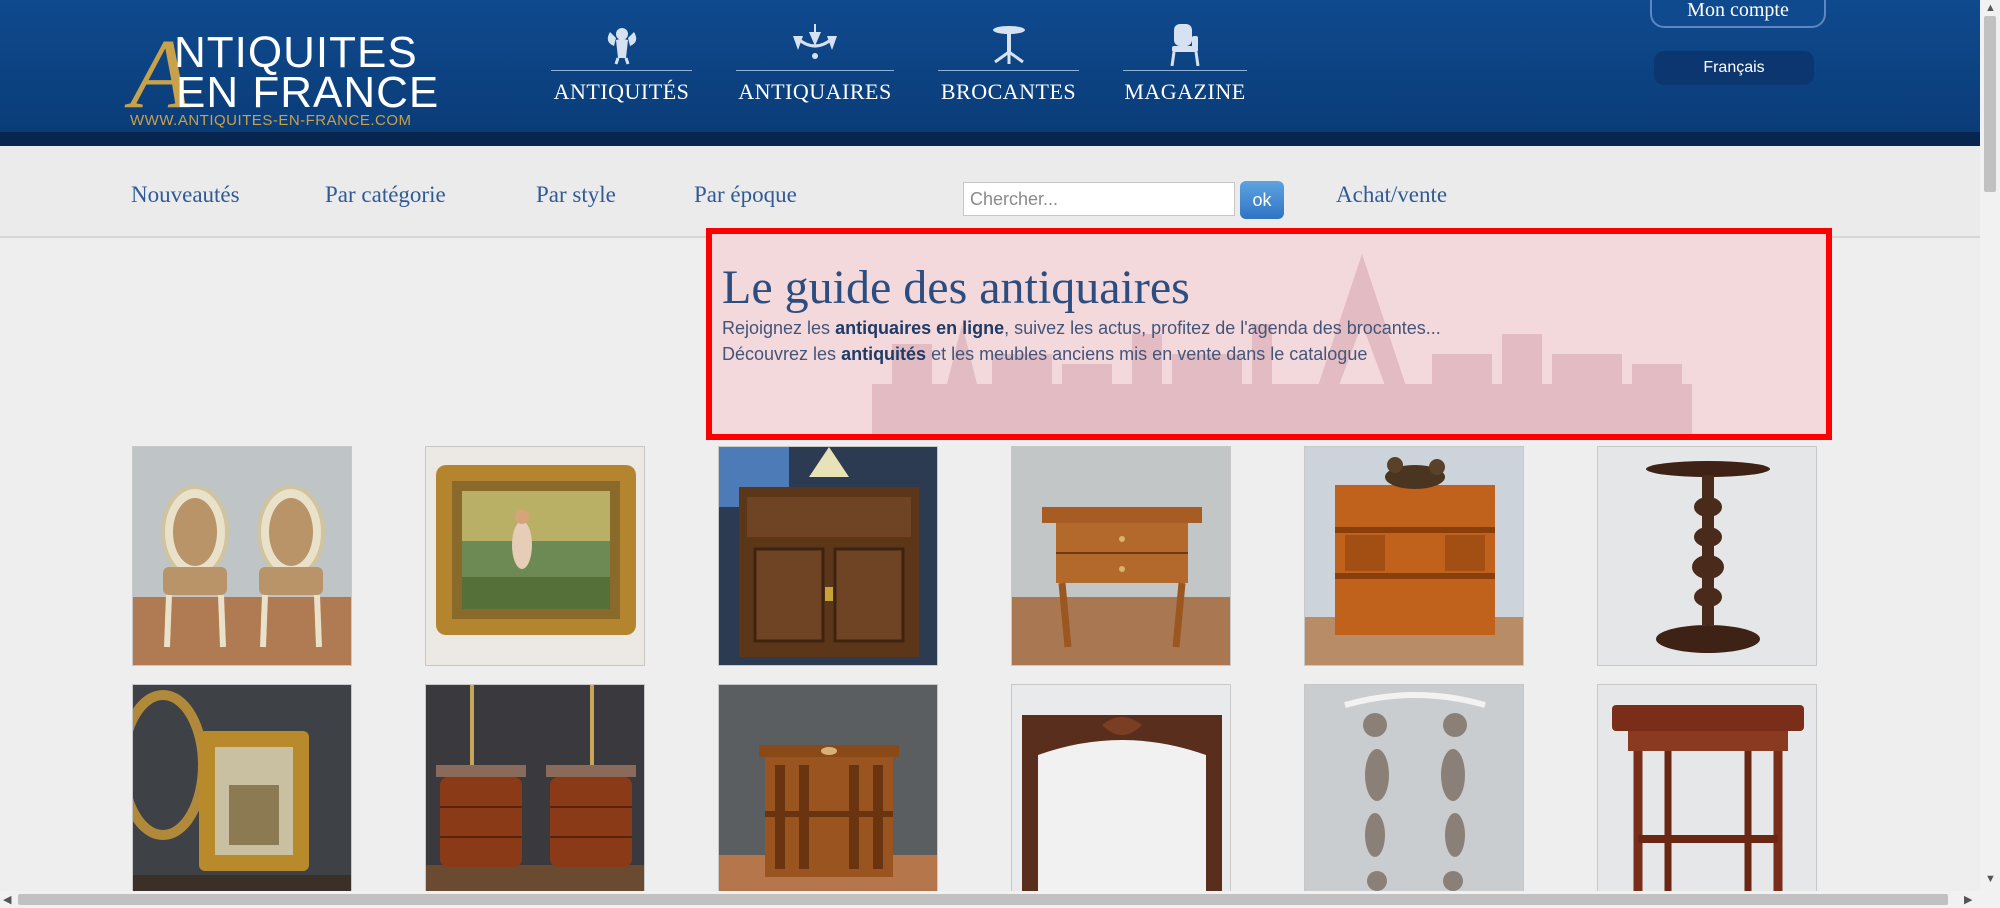  Describe the element at coordinates (1391, 195) in the screenshot. I see `subnav-achat-vente: Achat/vente` at that location.